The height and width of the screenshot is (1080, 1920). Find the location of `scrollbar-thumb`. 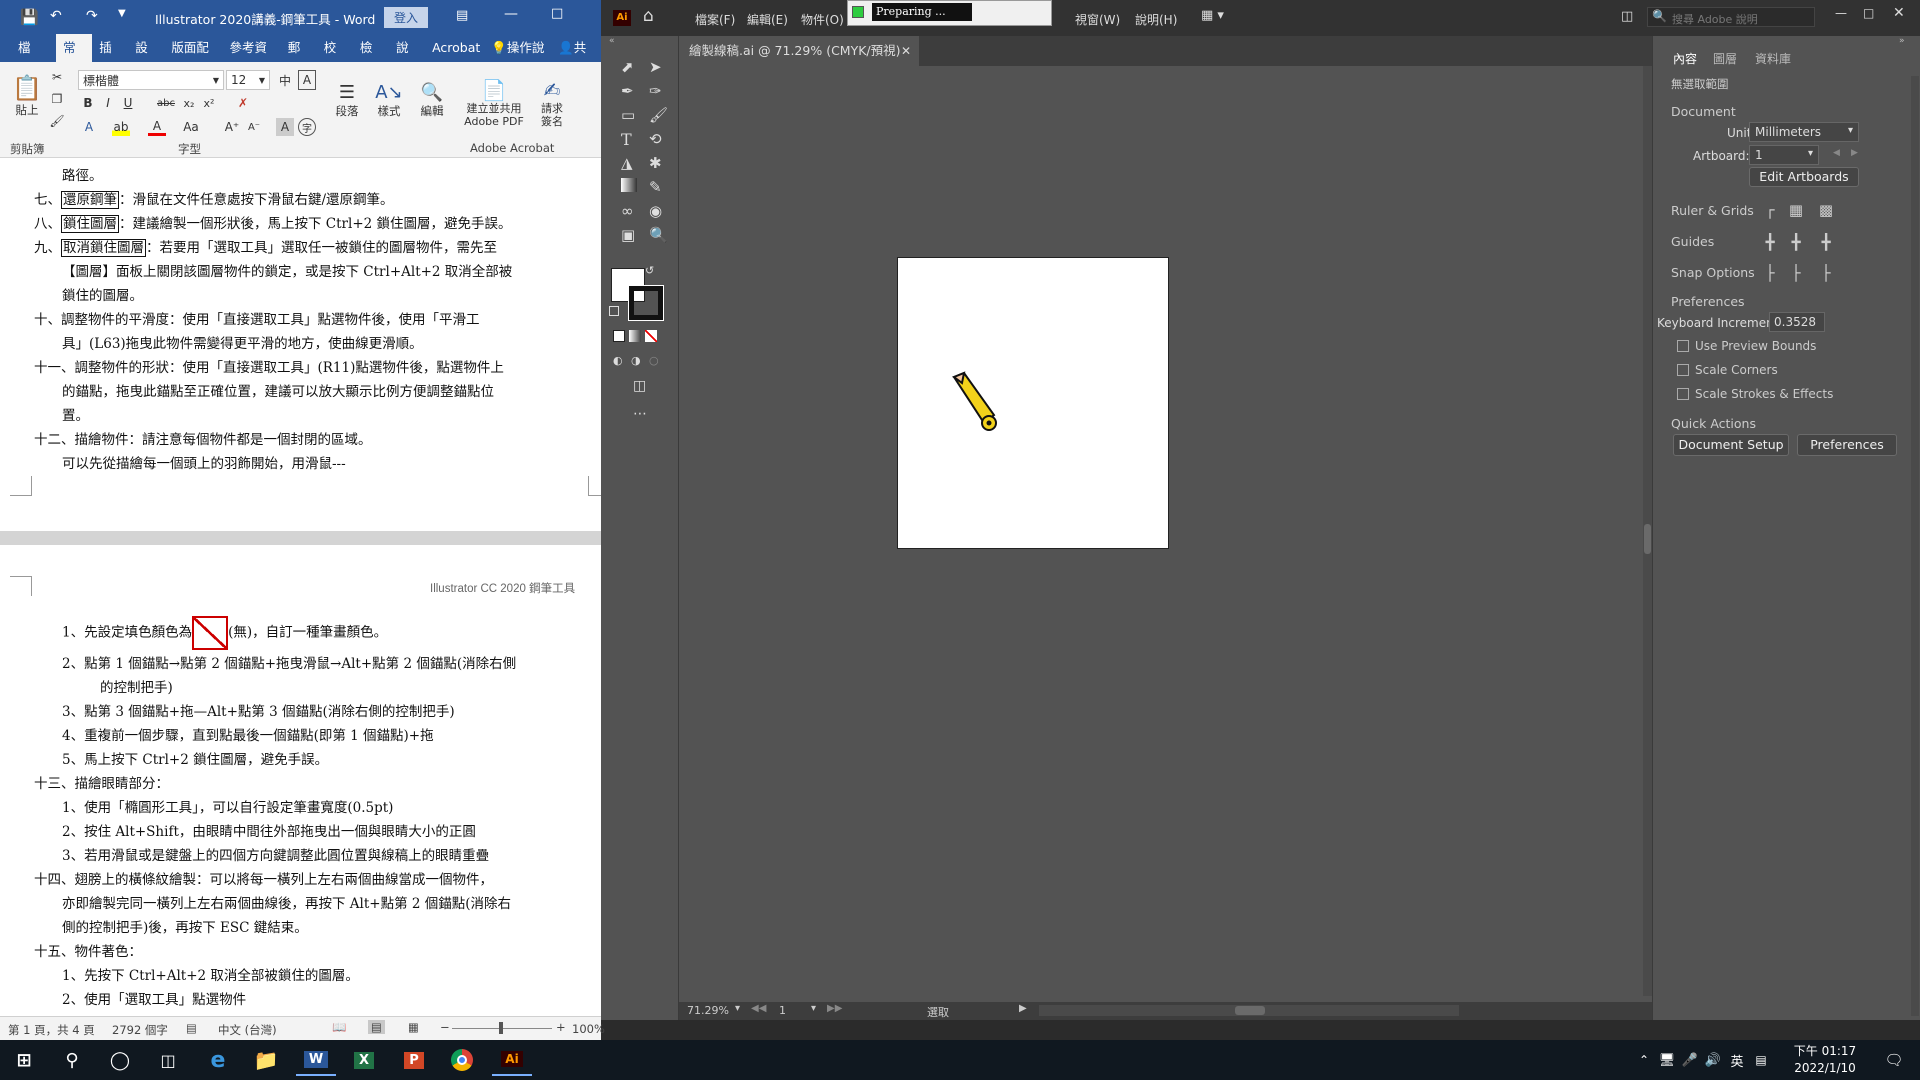

scrollbar-thumb is located at coordinates (1250, 1010).